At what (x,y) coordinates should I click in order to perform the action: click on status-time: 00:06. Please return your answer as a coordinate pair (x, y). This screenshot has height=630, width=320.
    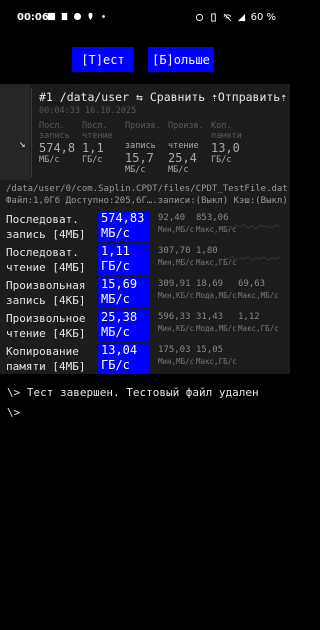
    Looking at the image, I should click on (33, 17).